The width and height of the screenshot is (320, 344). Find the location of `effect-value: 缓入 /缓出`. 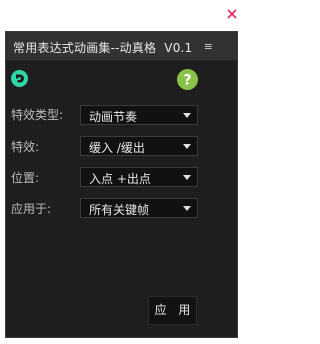

effect-value: 缓入 /缓出 is located at coordinates (117, 148).